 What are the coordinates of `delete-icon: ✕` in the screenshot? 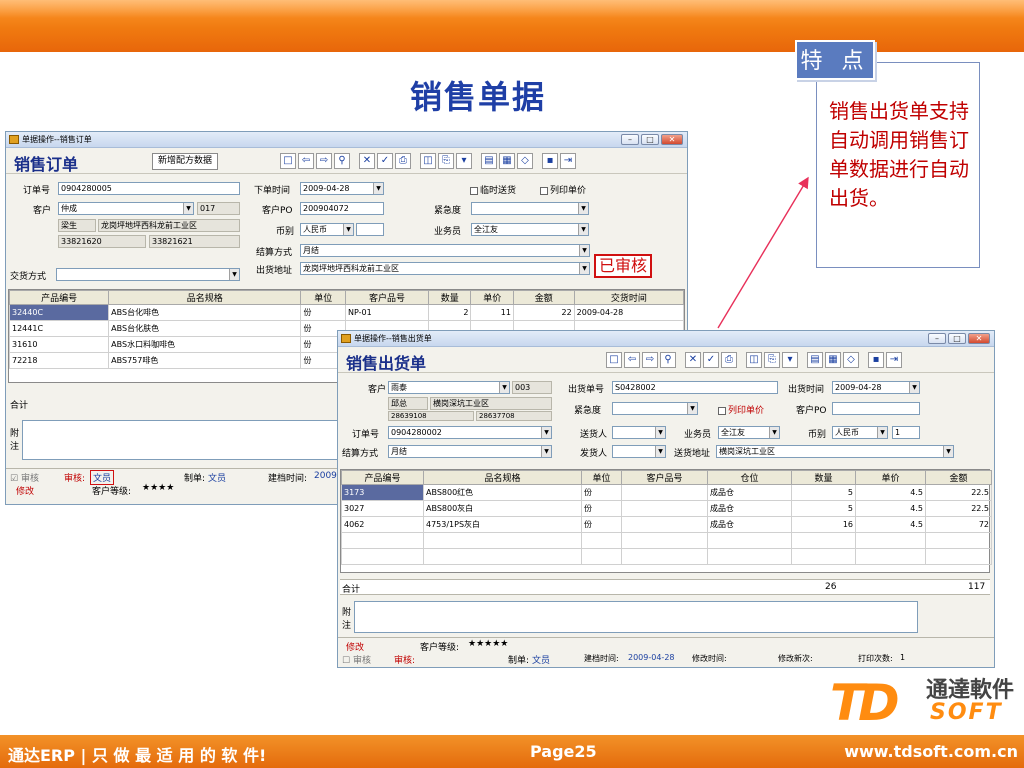 It's located at (693, 360).